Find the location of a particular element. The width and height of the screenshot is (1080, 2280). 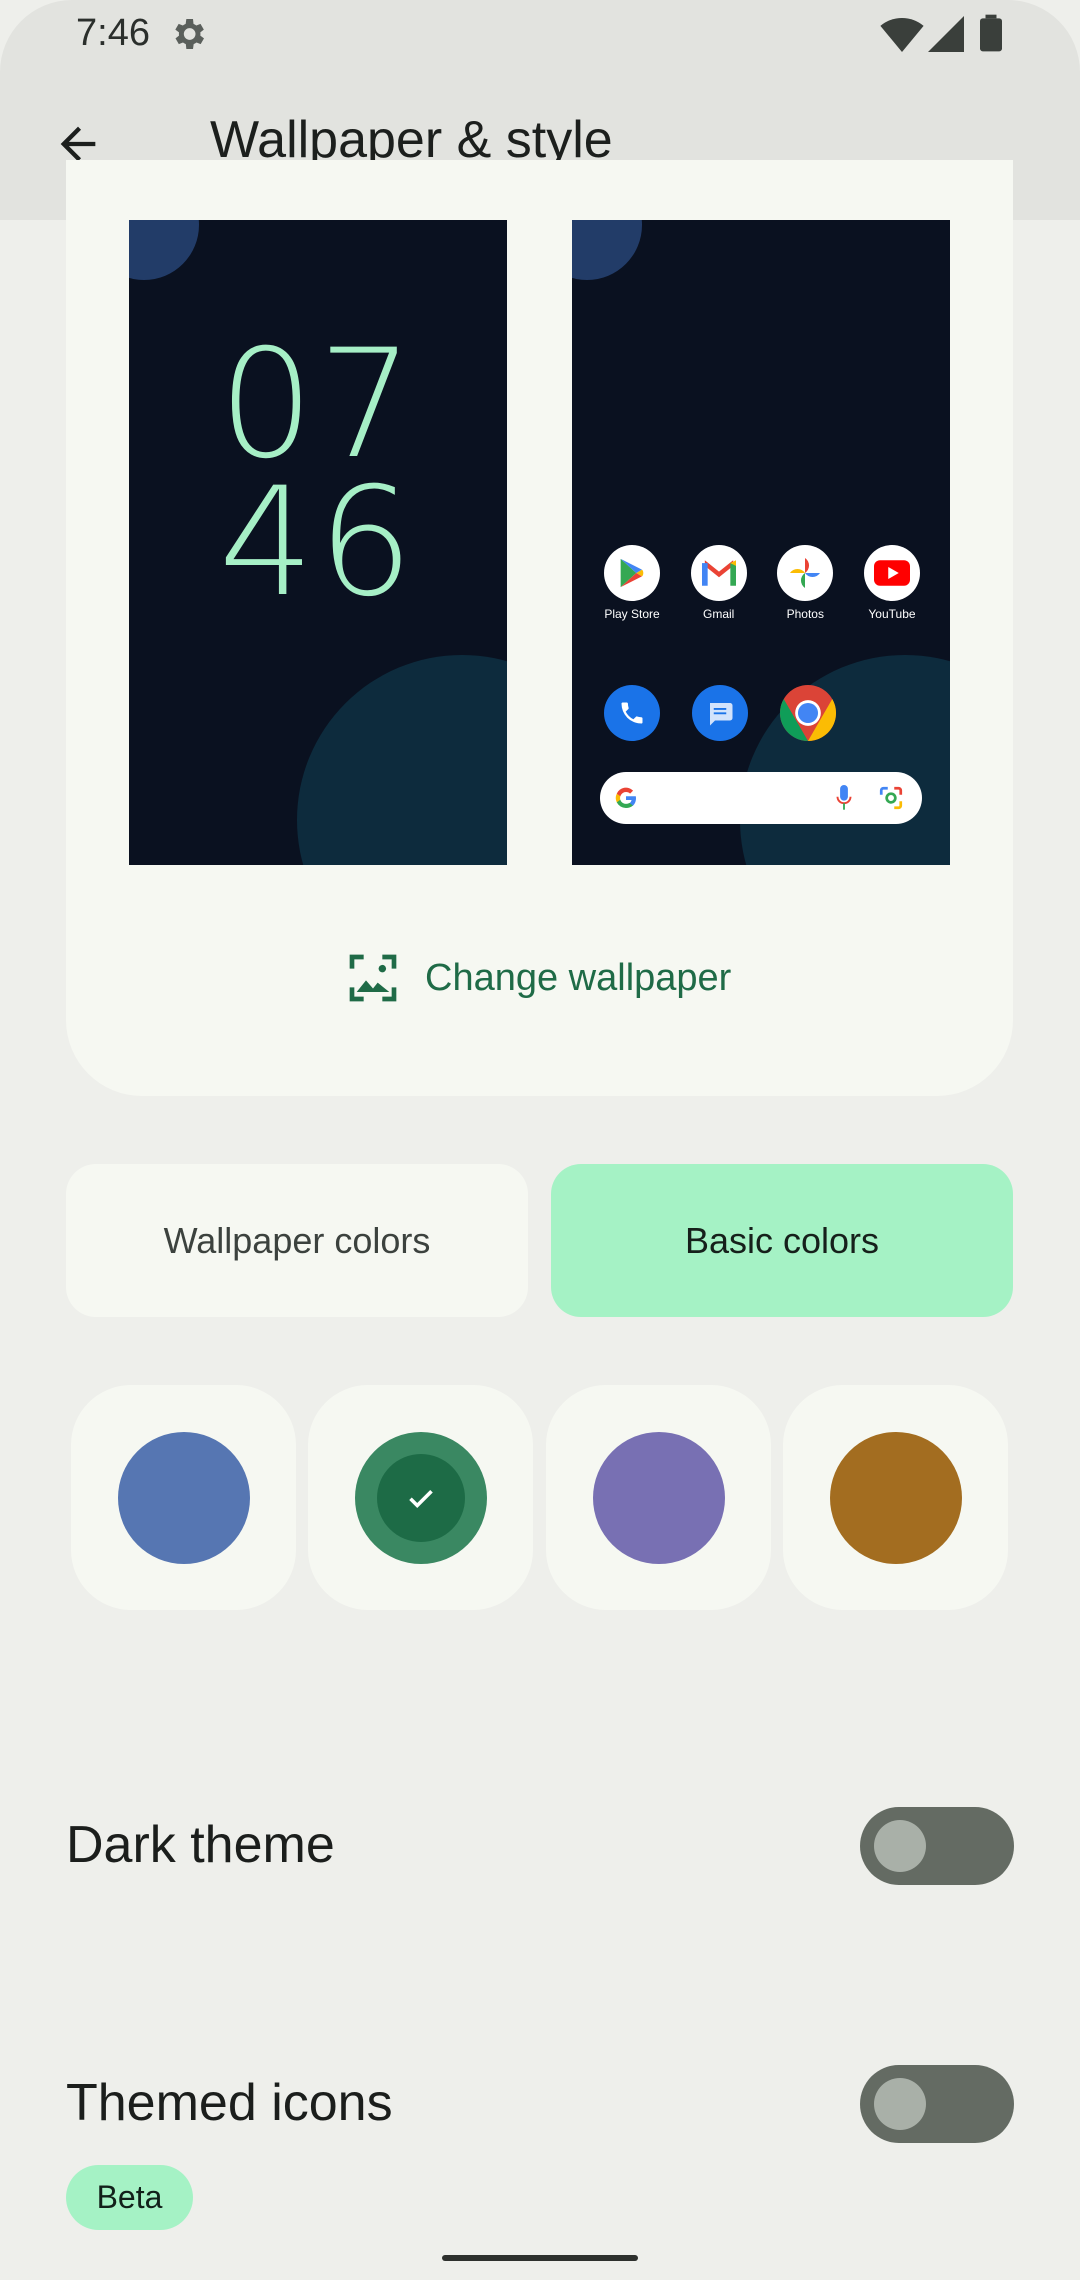

app-messages is located at coordinates (720, 713).